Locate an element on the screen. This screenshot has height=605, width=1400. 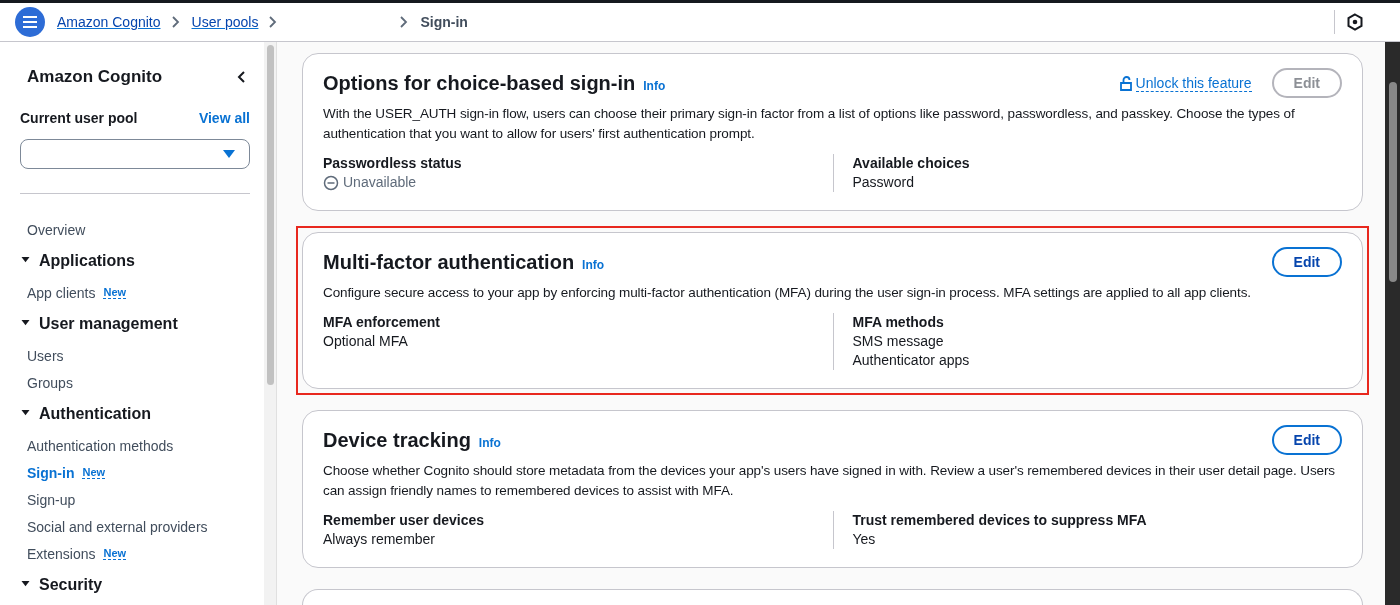
field-label: Remember user devices is located at coordinates (404, 520).